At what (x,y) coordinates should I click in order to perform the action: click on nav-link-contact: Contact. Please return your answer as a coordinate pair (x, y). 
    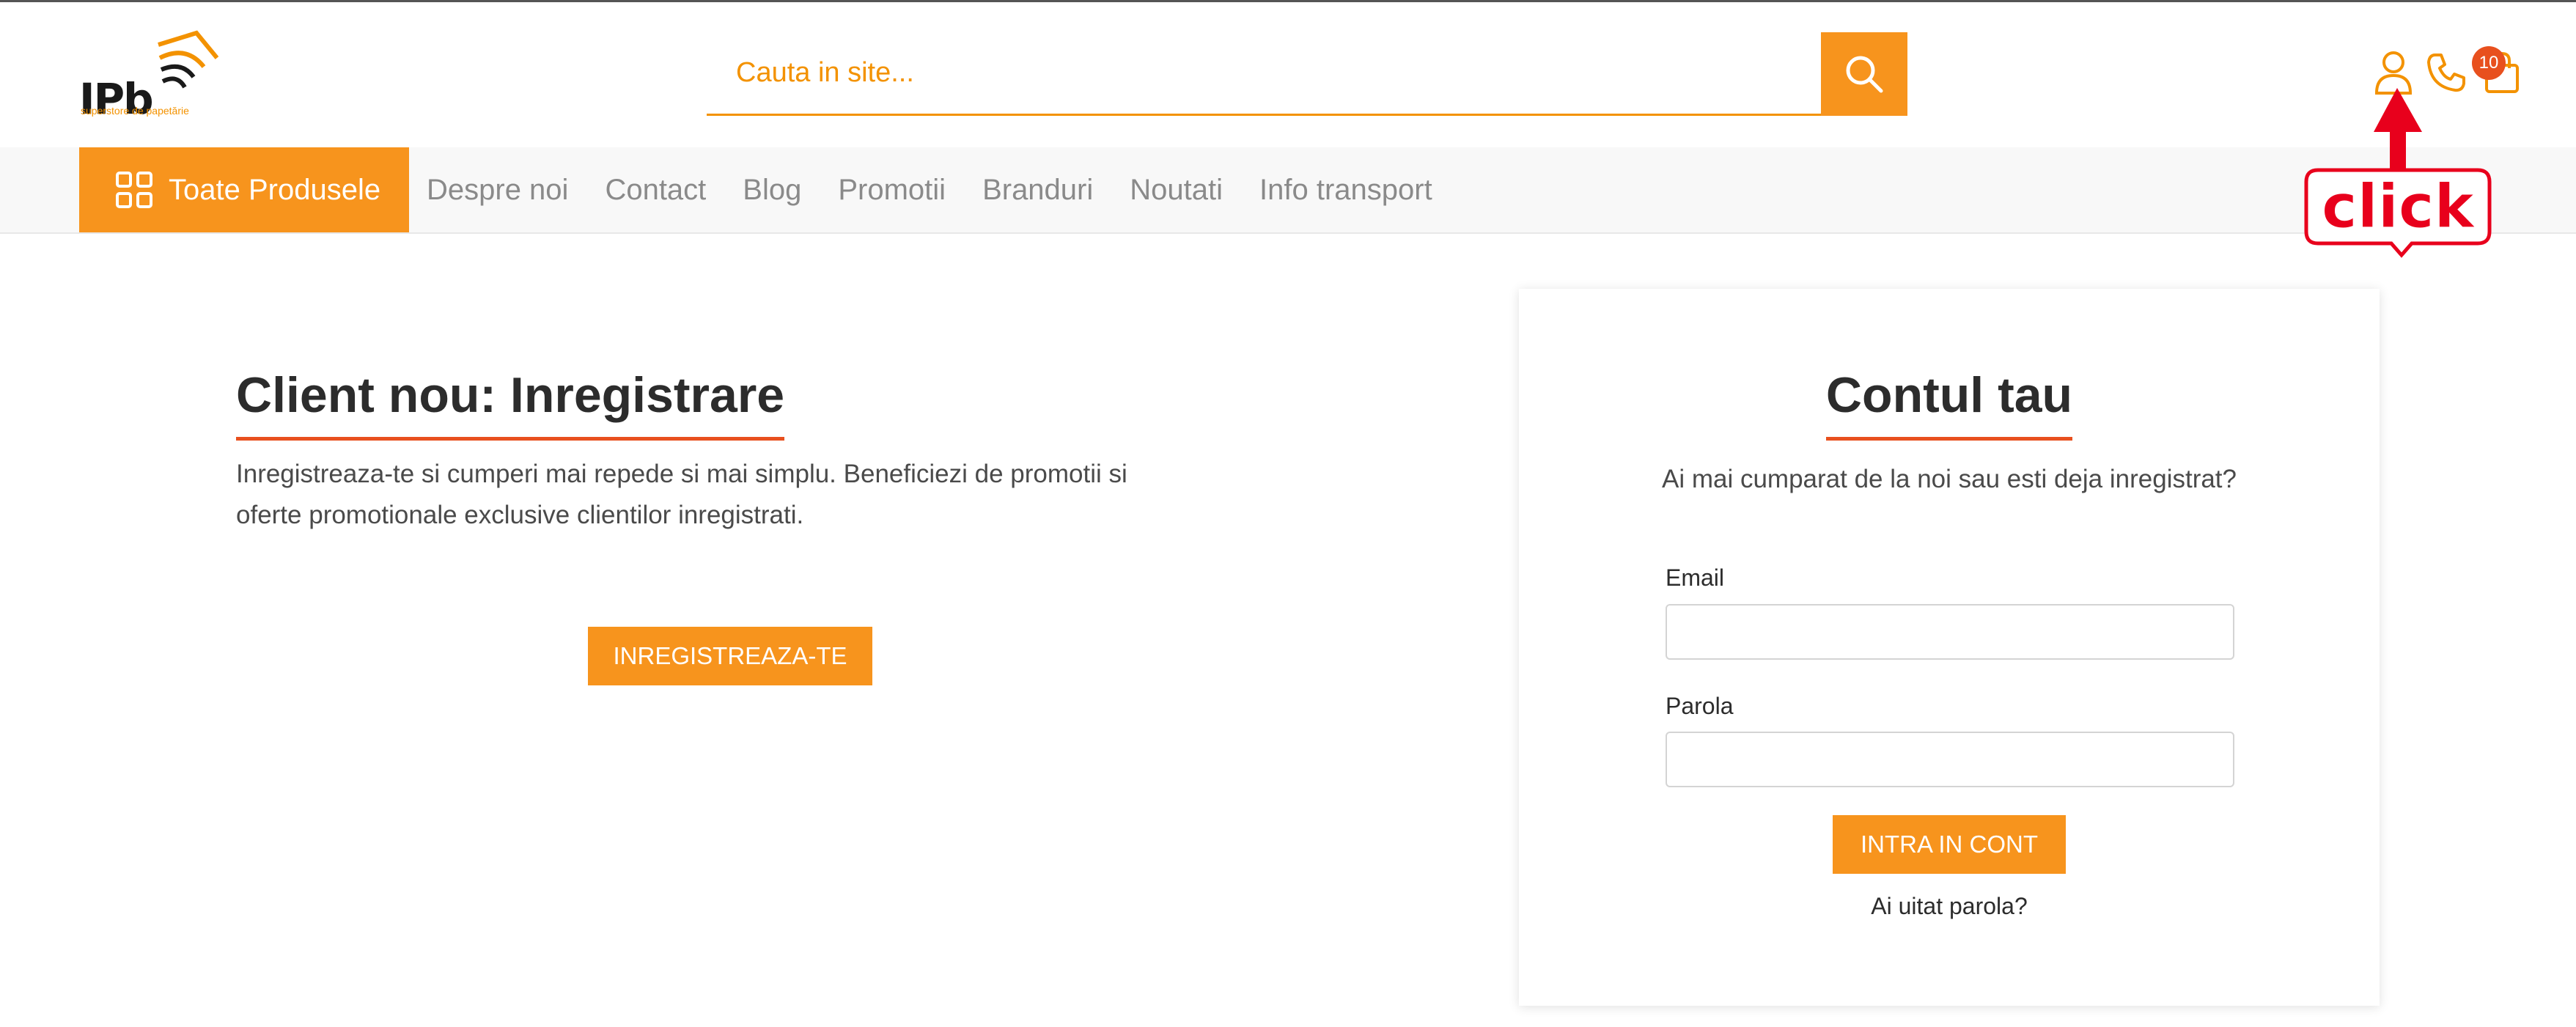
    Looking at the image, I should click on (655, 191).